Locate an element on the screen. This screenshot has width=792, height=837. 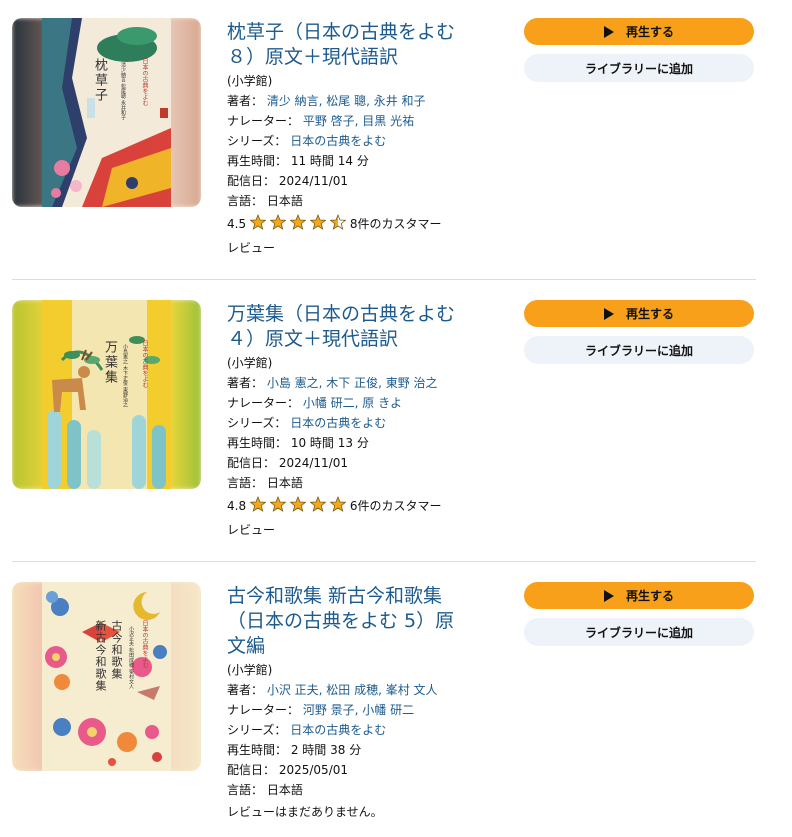
review-count: 8件のカスタマー is located at coordinates (395, 224).